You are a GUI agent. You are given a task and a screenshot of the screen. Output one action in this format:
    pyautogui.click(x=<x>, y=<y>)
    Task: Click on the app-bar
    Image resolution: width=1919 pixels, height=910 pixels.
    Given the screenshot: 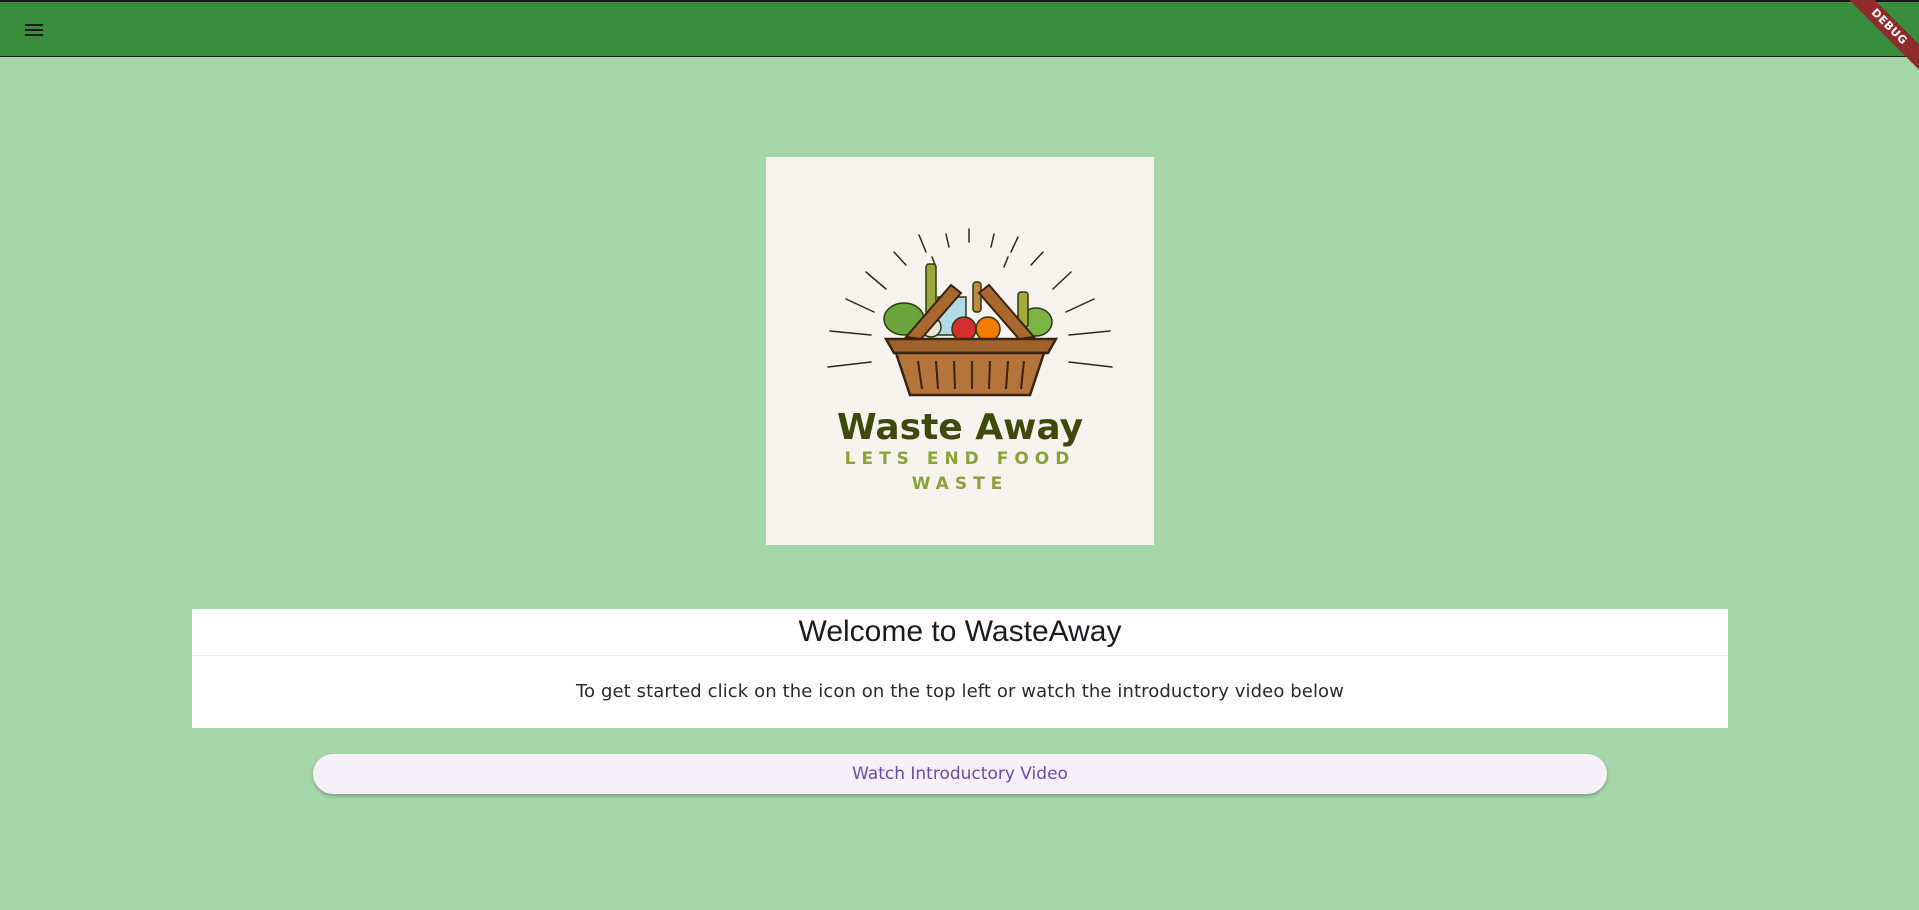 What is the action you would take?
    pyautogui.click(x=959, y=28)
    